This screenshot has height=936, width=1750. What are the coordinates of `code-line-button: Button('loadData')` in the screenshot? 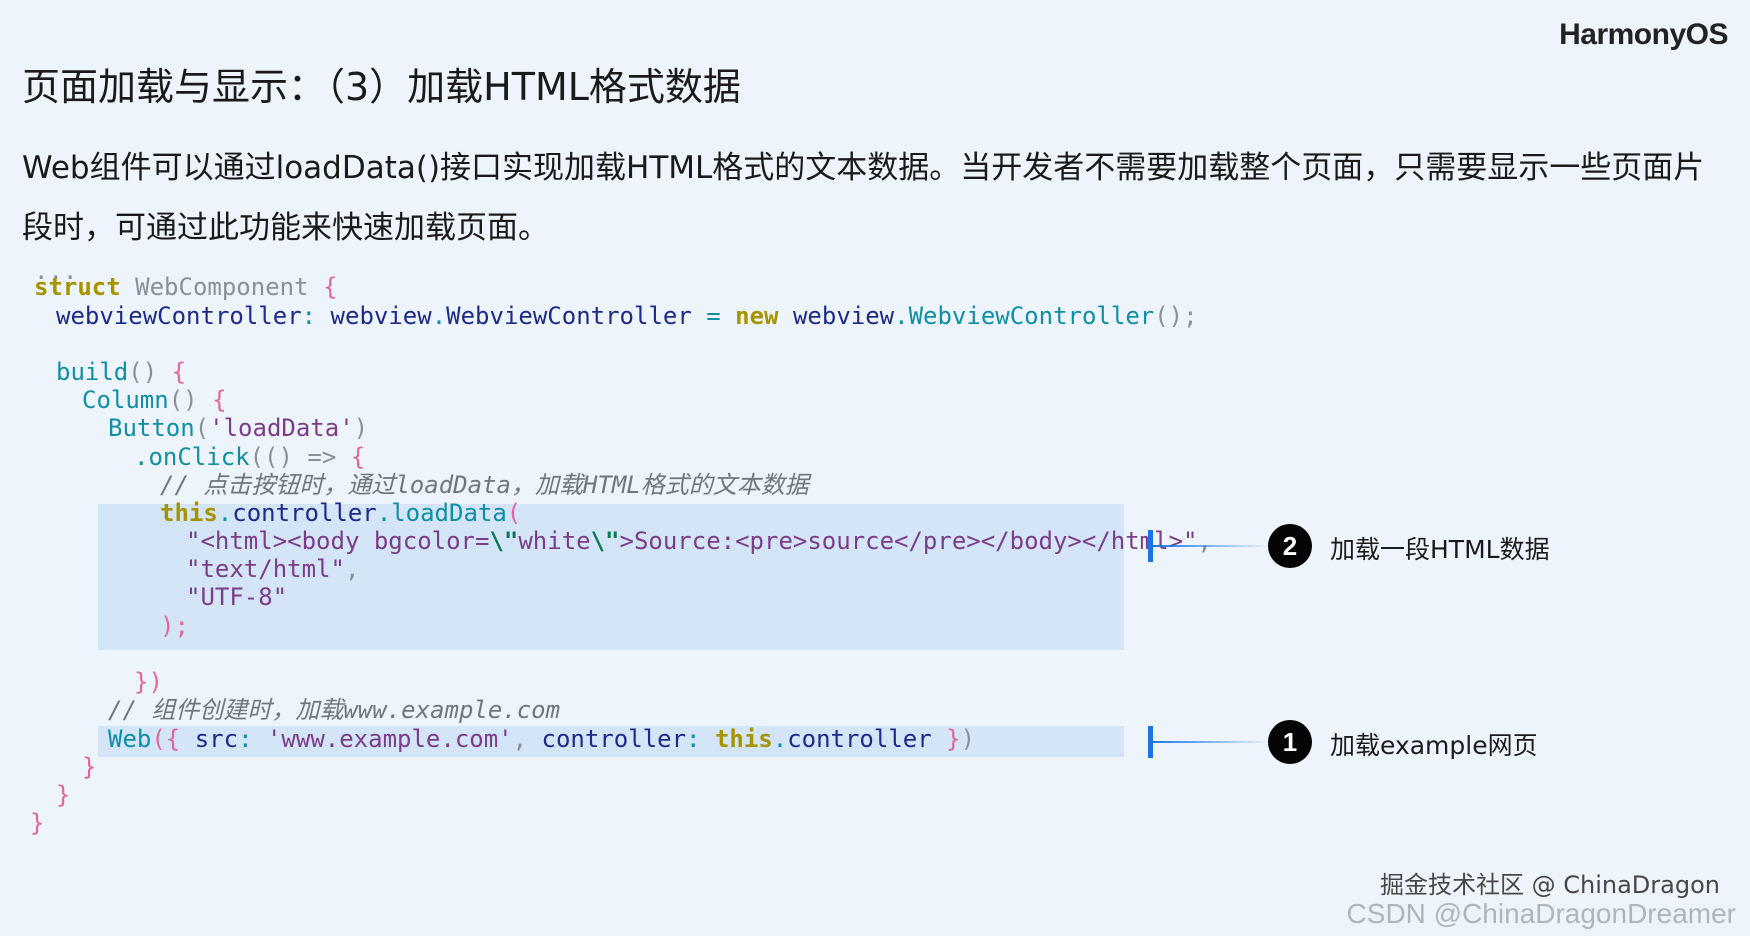 It's located at (238, 428).